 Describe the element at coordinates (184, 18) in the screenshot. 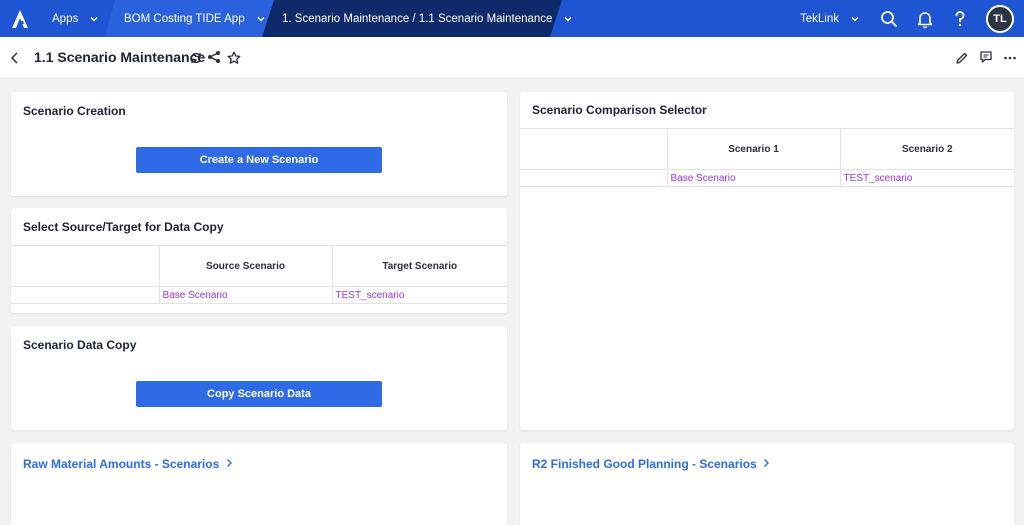

I see `app-name: BOM Costing TIDE App` at that location.